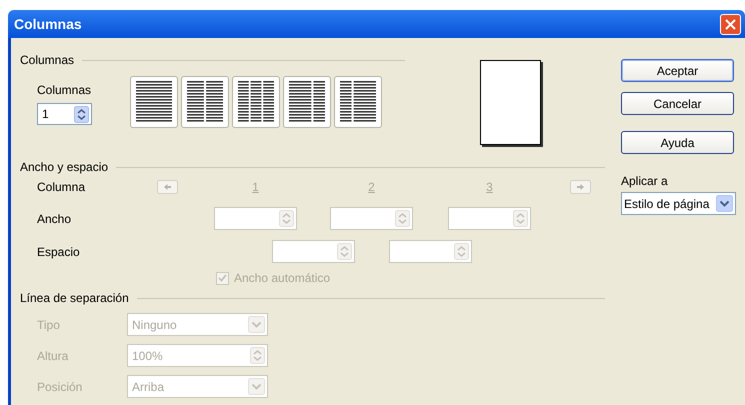 This screenshot has height=405, width=745. What do you see at coordinates (255, 187) in the screenshot?
I see `column-number: 1` at bounding box center [255, 187].